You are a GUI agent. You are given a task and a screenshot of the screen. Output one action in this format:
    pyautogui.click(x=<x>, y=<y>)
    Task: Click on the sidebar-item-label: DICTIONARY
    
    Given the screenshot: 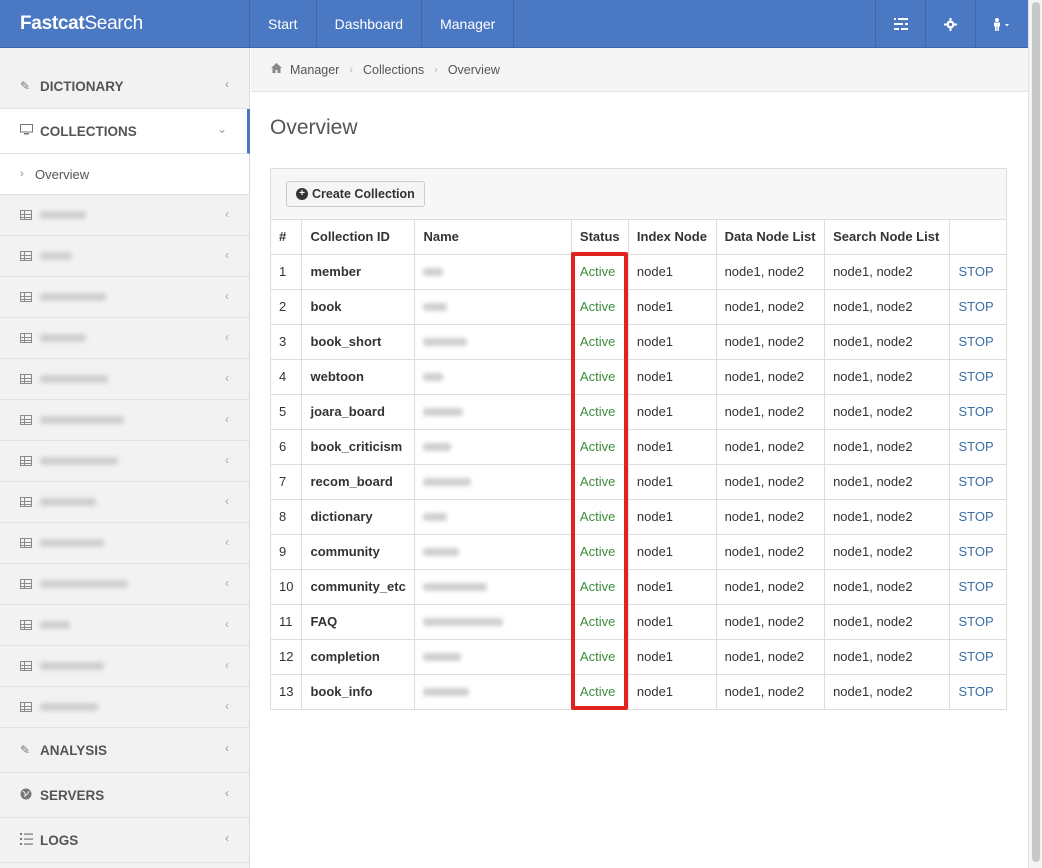 What is the action you would take?
    pyautogui.click(x=82, y=86)
    